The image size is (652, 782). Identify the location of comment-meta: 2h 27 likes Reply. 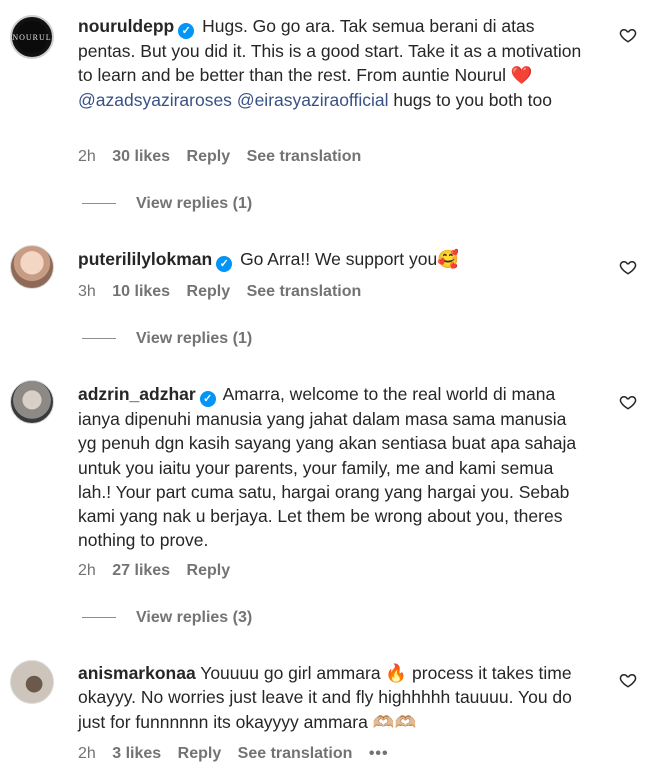
(160, 571).